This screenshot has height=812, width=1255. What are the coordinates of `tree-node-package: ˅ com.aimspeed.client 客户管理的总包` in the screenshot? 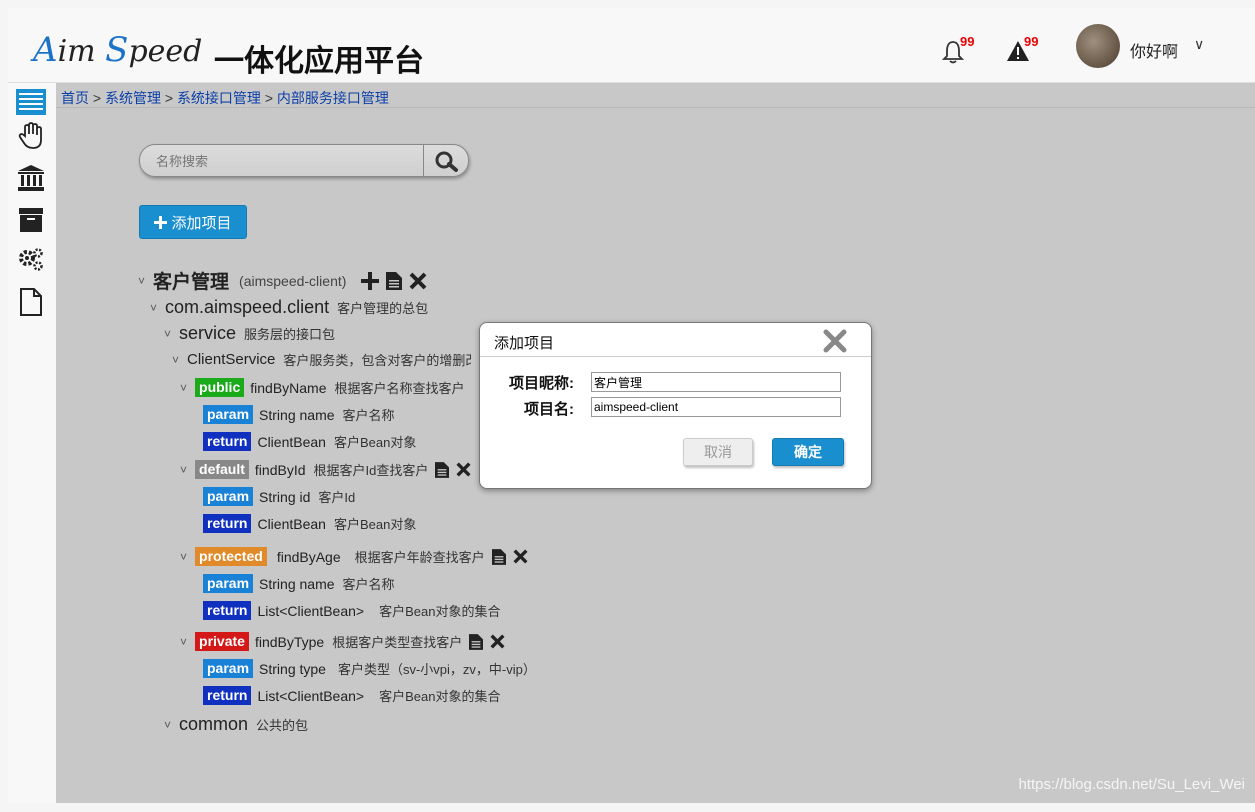 It's located at (289, 307).